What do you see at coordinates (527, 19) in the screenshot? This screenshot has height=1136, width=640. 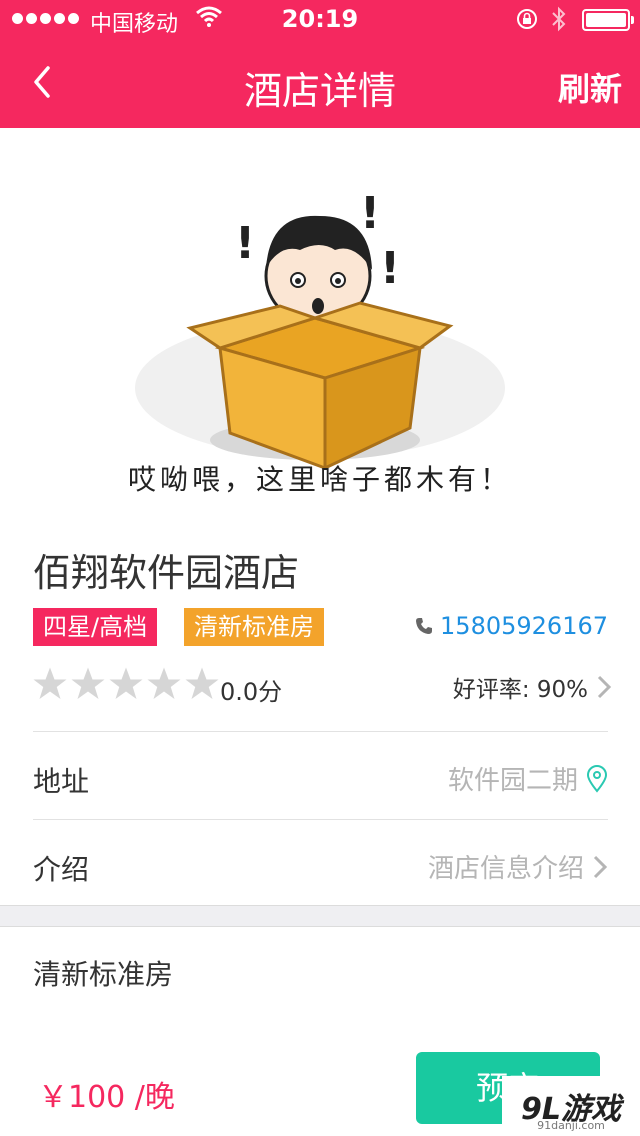 I see `rotation-lock-icon` at bounding box center [527, 19].